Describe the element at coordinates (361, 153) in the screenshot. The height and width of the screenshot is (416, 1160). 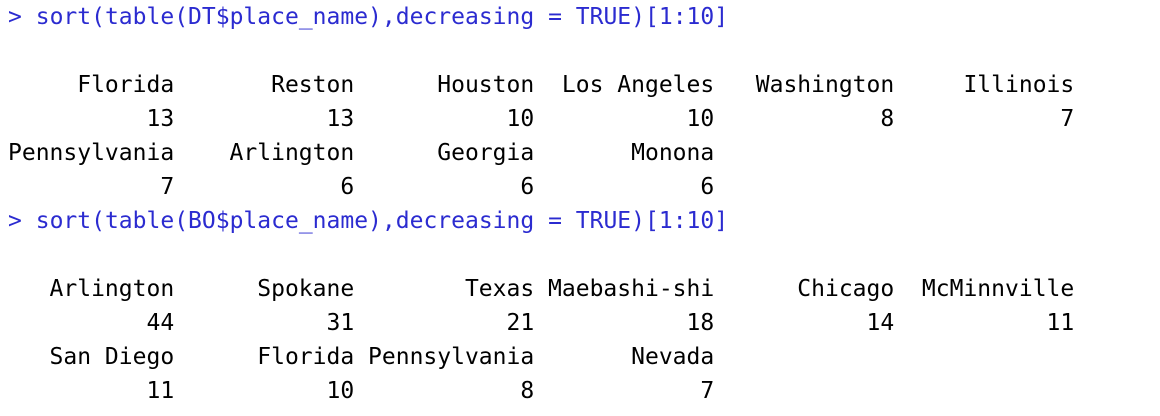
I see `output-line: Pennsylvania Arlington Georgia Monona` at that location.